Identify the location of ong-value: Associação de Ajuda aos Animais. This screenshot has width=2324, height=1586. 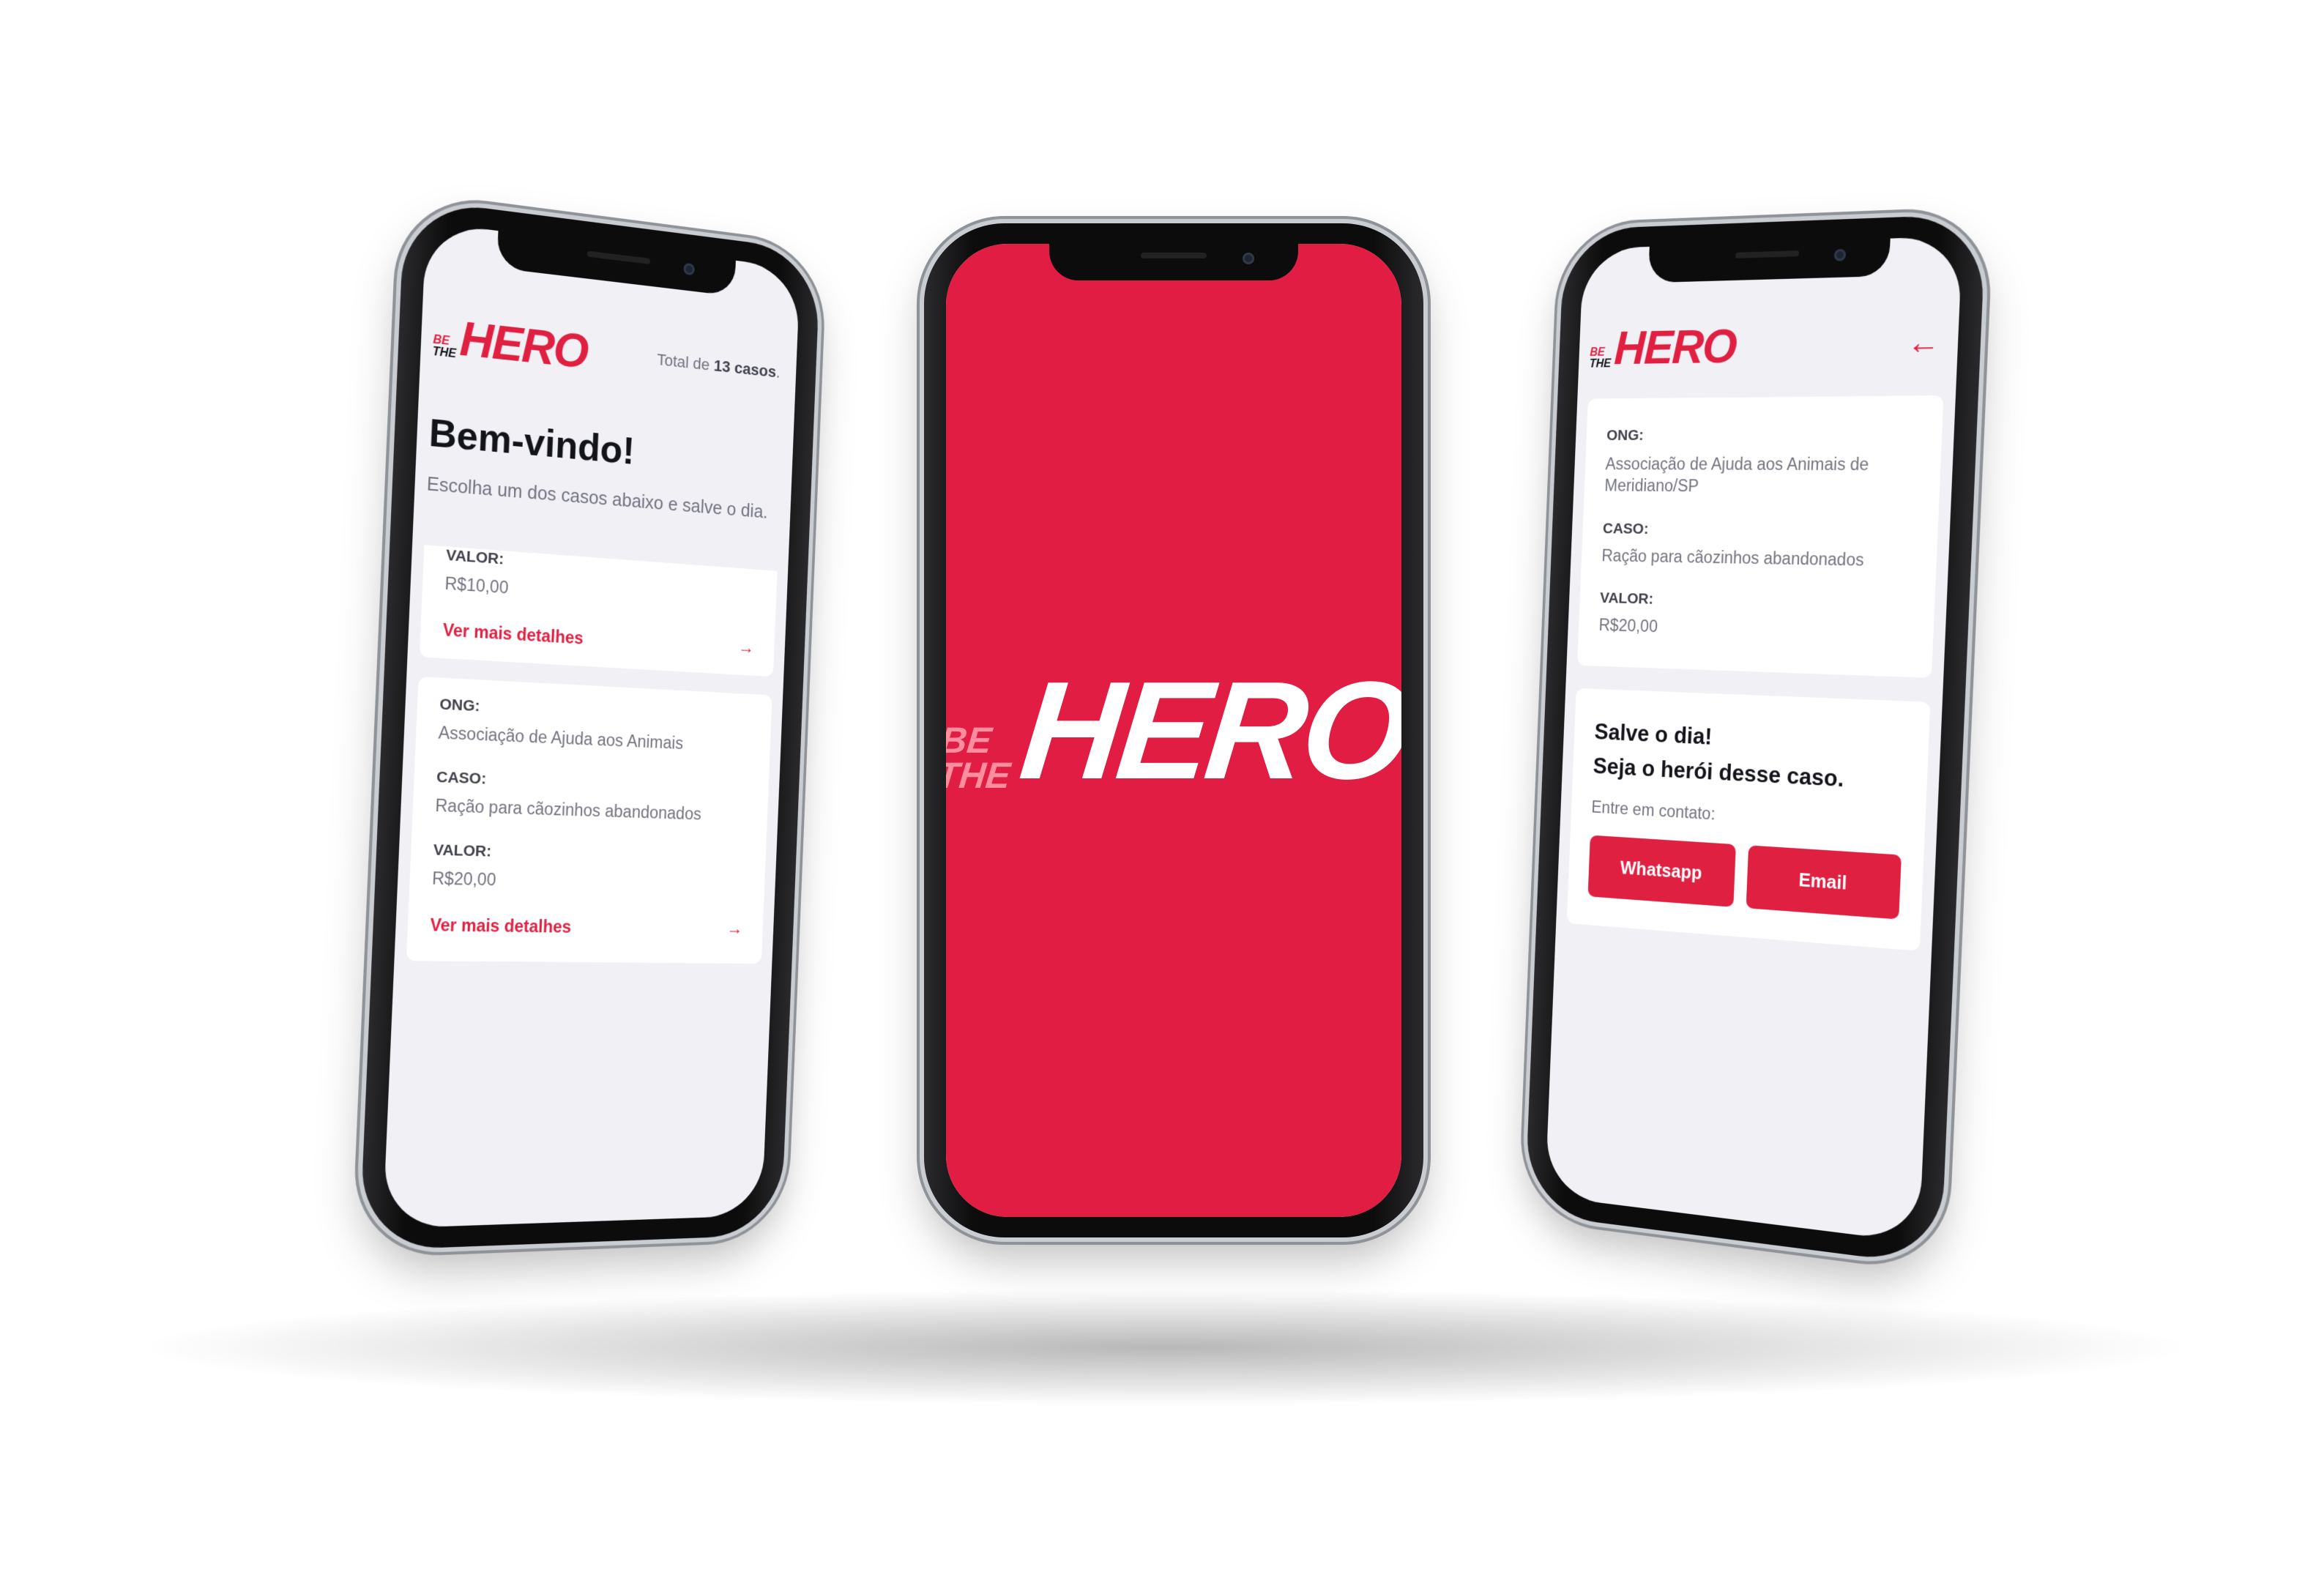
(594, 740).